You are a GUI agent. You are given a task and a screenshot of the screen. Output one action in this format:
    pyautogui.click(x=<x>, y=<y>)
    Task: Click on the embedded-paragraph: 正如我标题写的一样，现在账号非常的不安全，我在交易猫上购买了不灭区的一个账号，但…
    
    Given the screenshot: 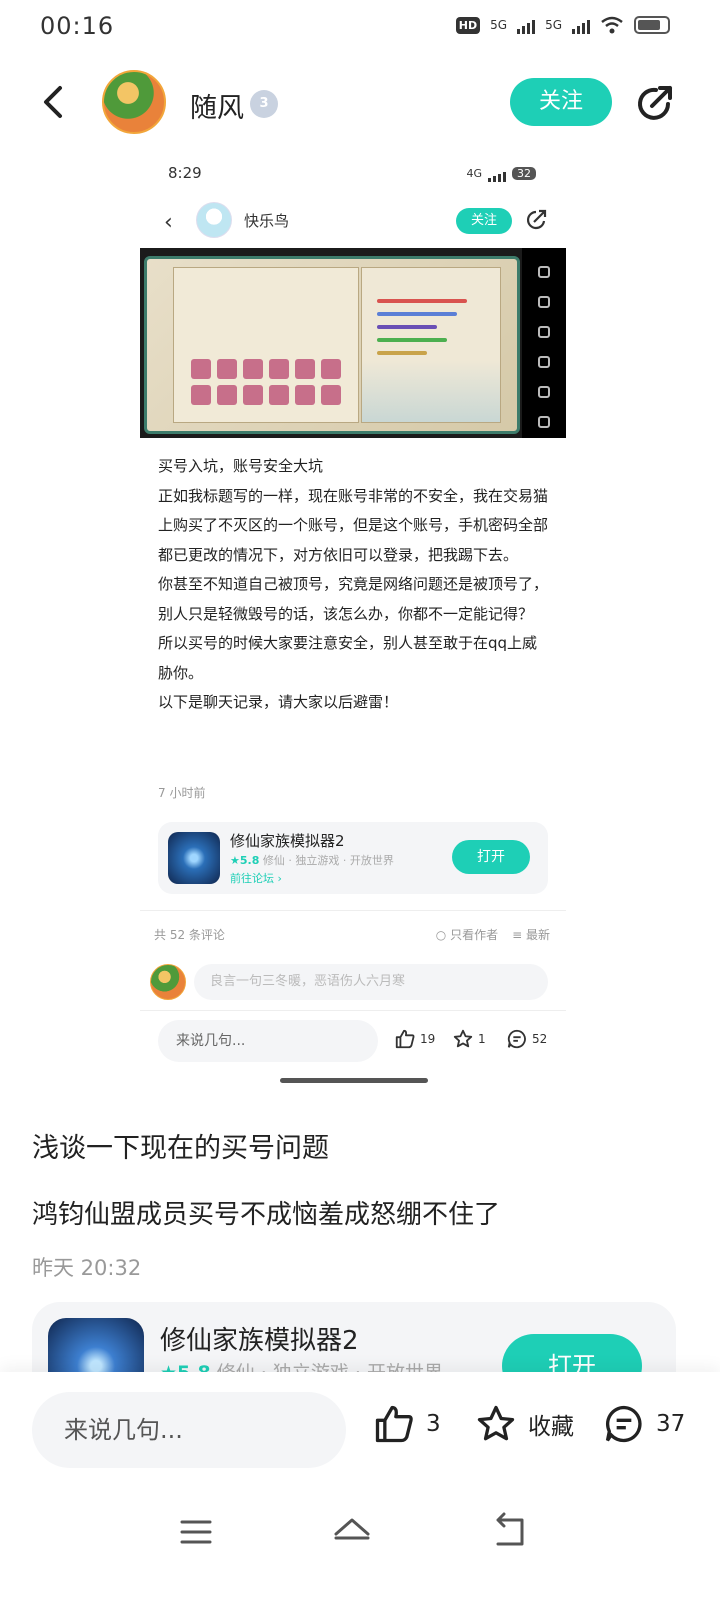 What is the action you would take?
    pyautogui.click(x=353, y=525)
    